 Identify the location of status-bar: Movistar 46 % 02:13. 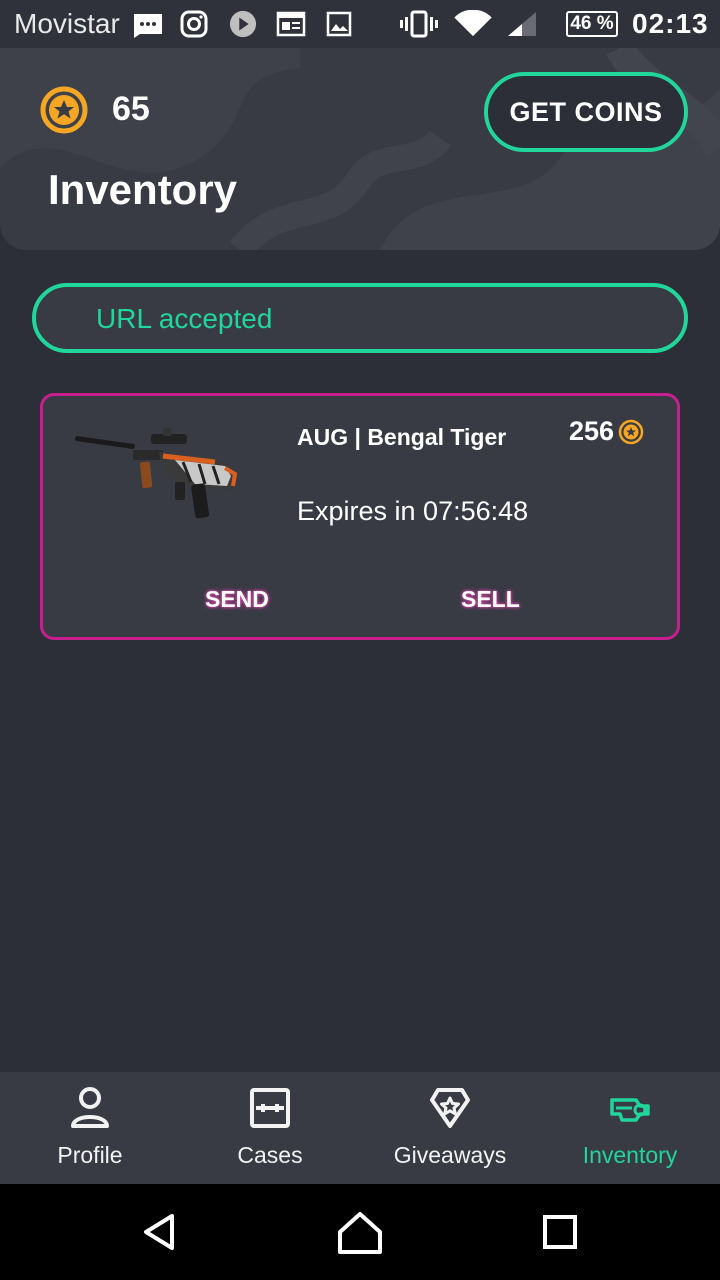
(360, 24).